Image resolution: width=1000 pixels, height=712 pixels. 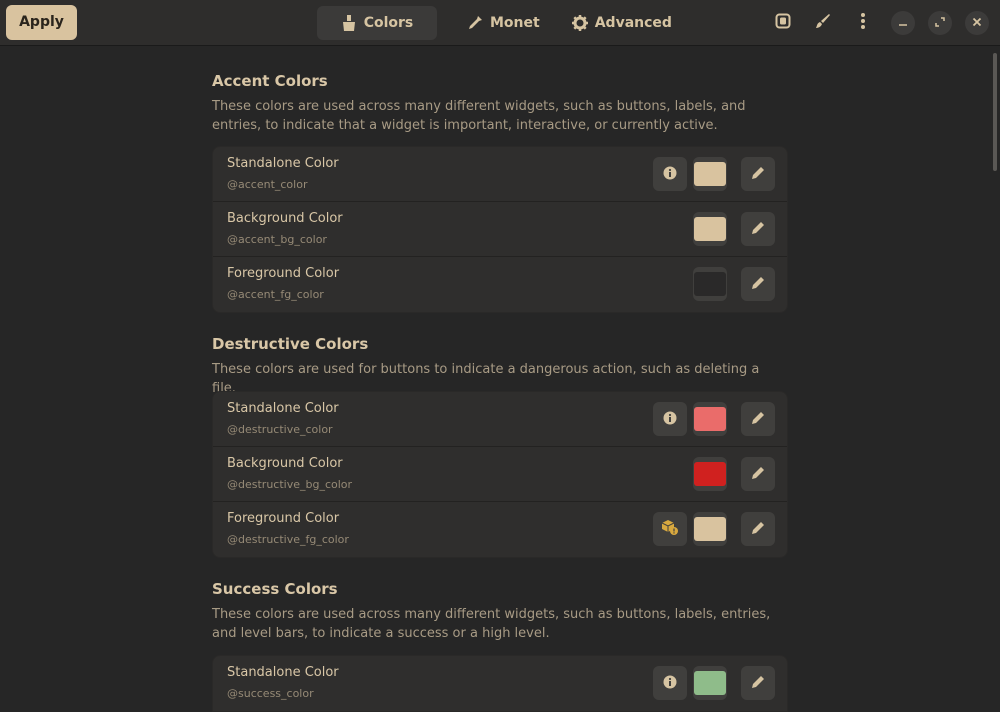 I want to click on tab-label: Advanced, so click(x=633, y=23).